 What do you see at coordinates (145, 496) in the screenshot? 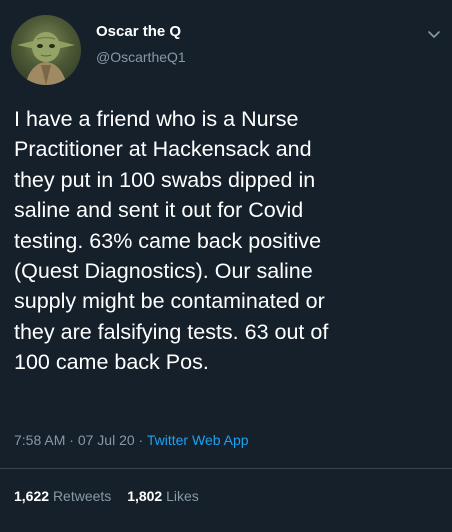
I see `likes-count: 1,802` at bounding box center [145, 496].